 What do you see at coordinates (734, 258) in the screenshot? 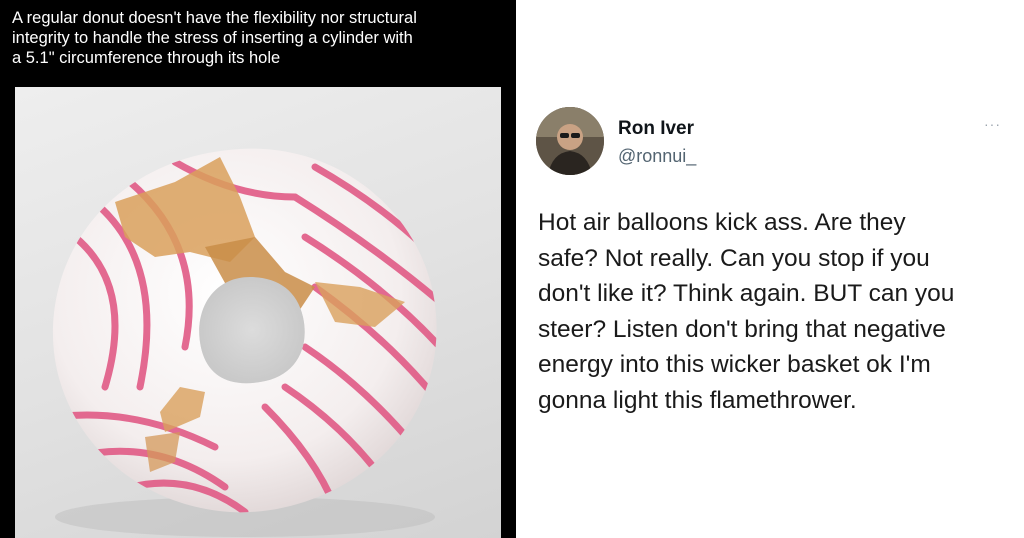
I see `tweet-line: safe? Not really. Can you stop if you` at bounding box center [734, 258].